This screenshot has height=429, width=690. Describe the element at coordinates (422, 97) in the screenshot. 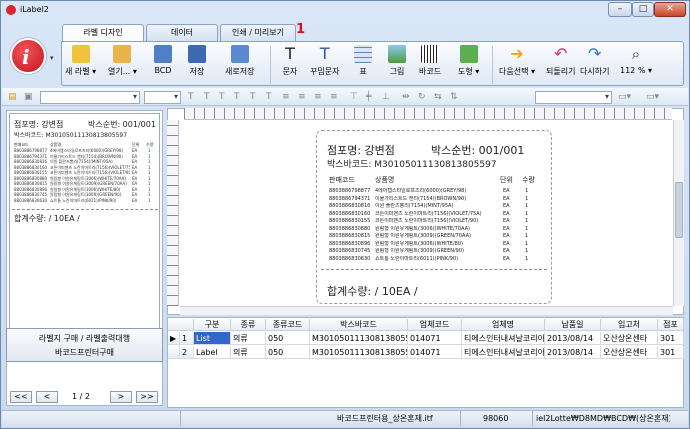

I see `rotate-icon: ↻` at that location.